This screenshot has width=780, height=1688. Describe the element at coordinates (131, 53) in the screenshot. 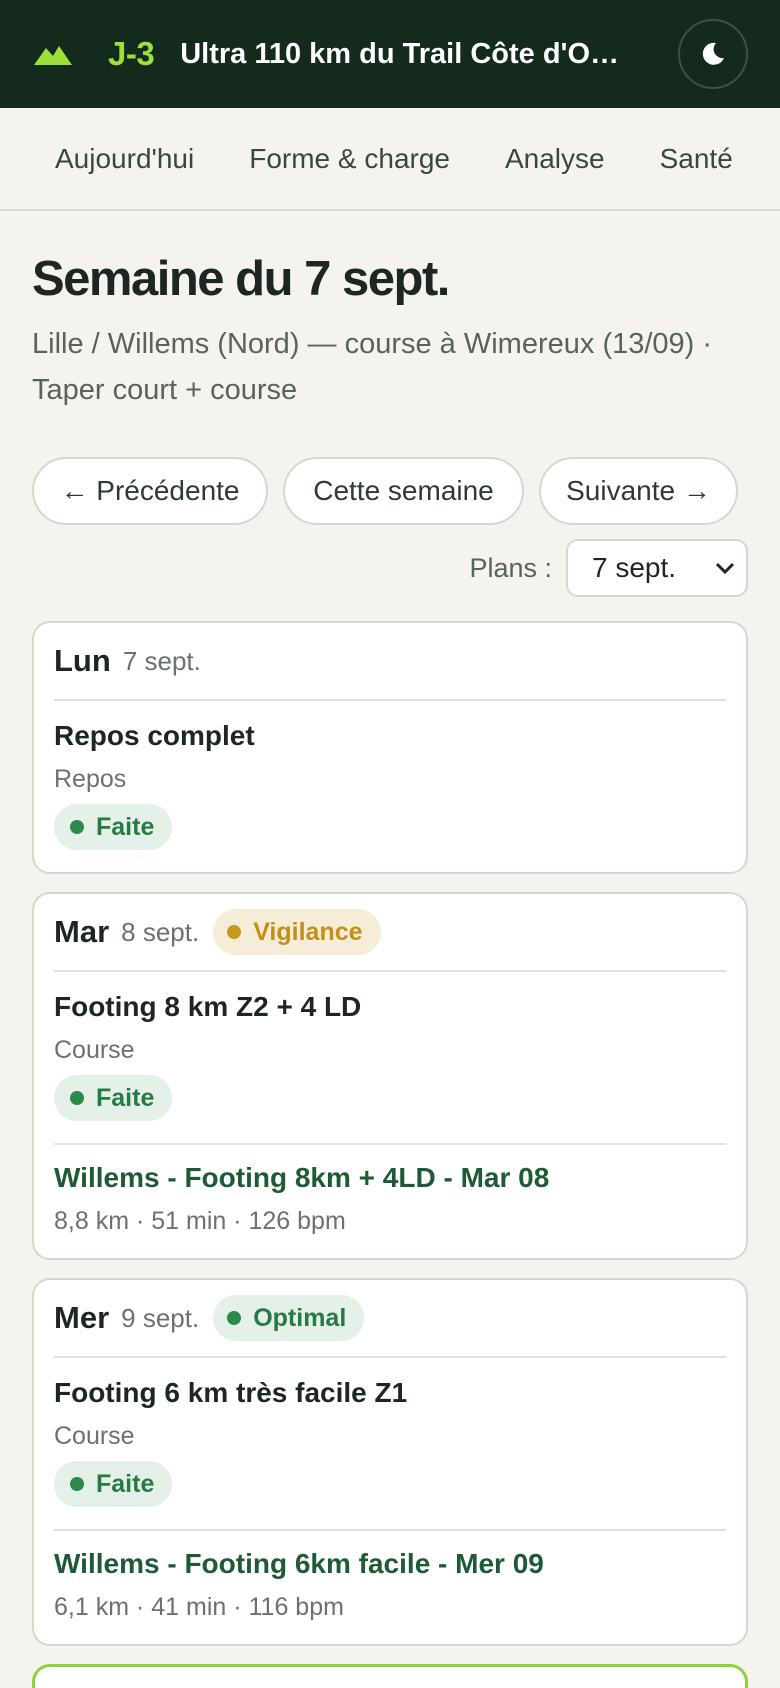

I see `race-countdown: J-3` at that location.